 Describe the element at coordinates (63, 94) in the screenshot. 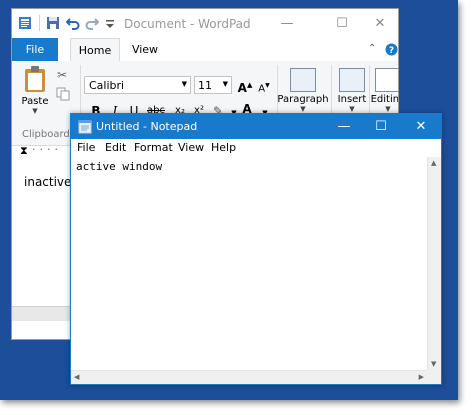

I see `copy-icon` at that location.